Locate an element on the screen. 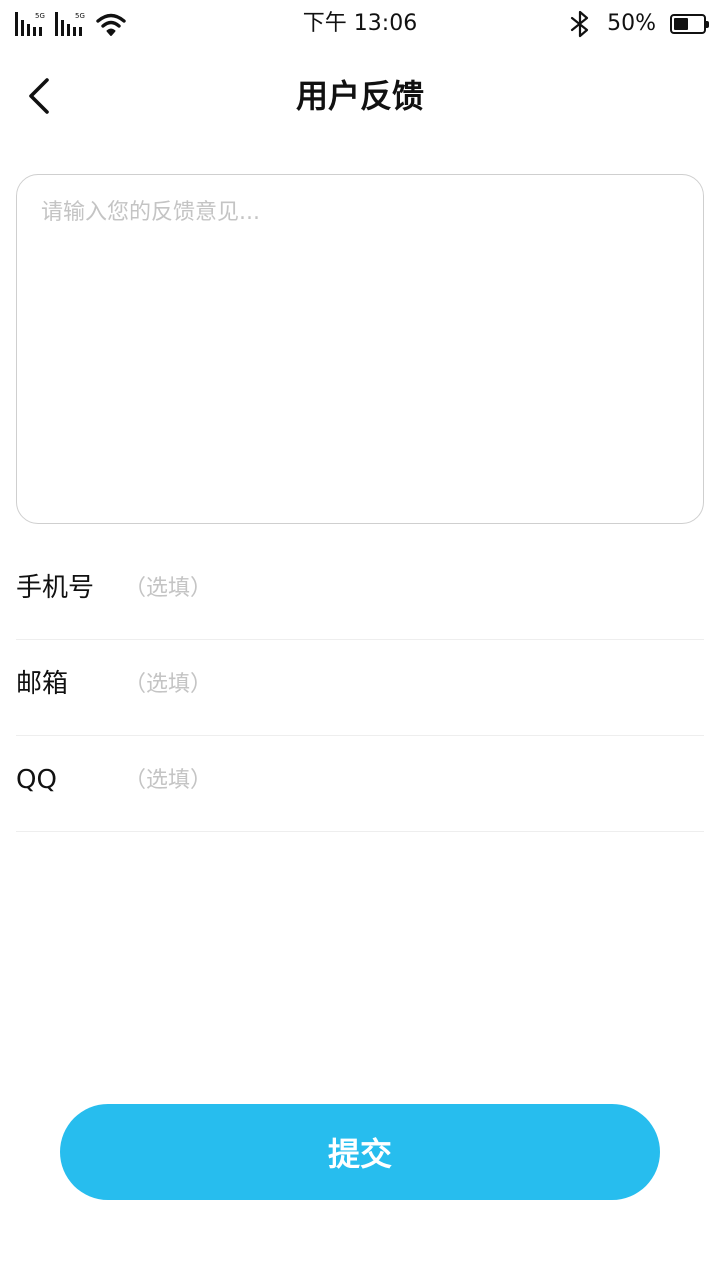 The image size is (720, 1280). battery-icon is located at coordinates (689, 24).